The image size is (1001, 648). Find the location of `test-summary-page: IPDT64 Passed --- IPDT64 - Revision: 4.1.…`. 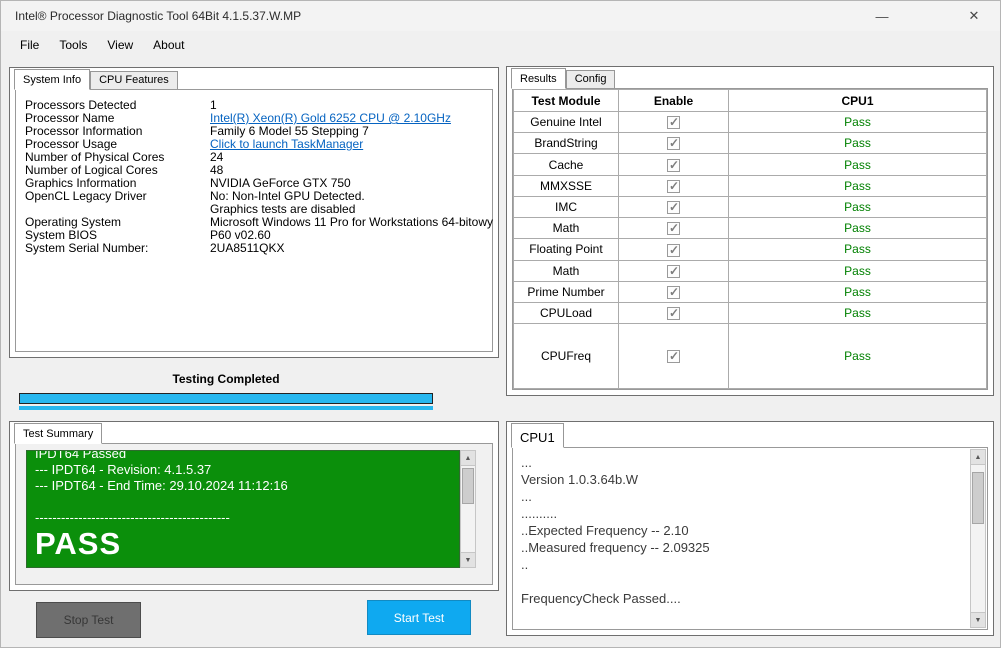

test-summary-page: IPDT64 Passed --- IPDT64 - Revision: 4.1.… is located at coordinates (254, 514).